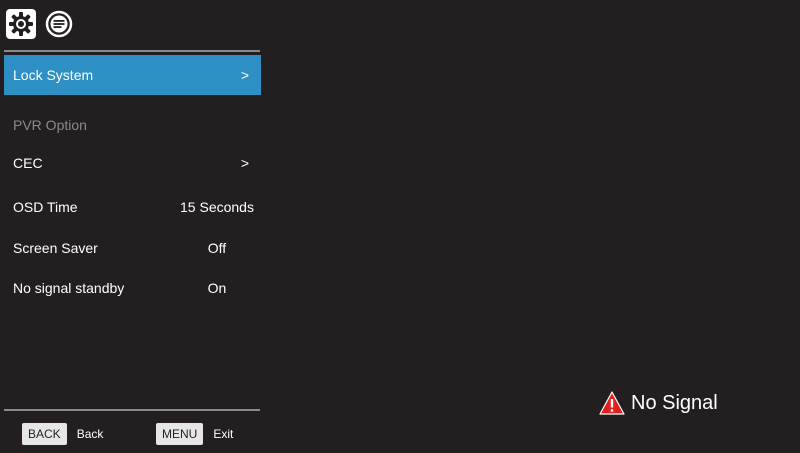  I want to click on no-signal-status: No Signal, so click(658, 403).